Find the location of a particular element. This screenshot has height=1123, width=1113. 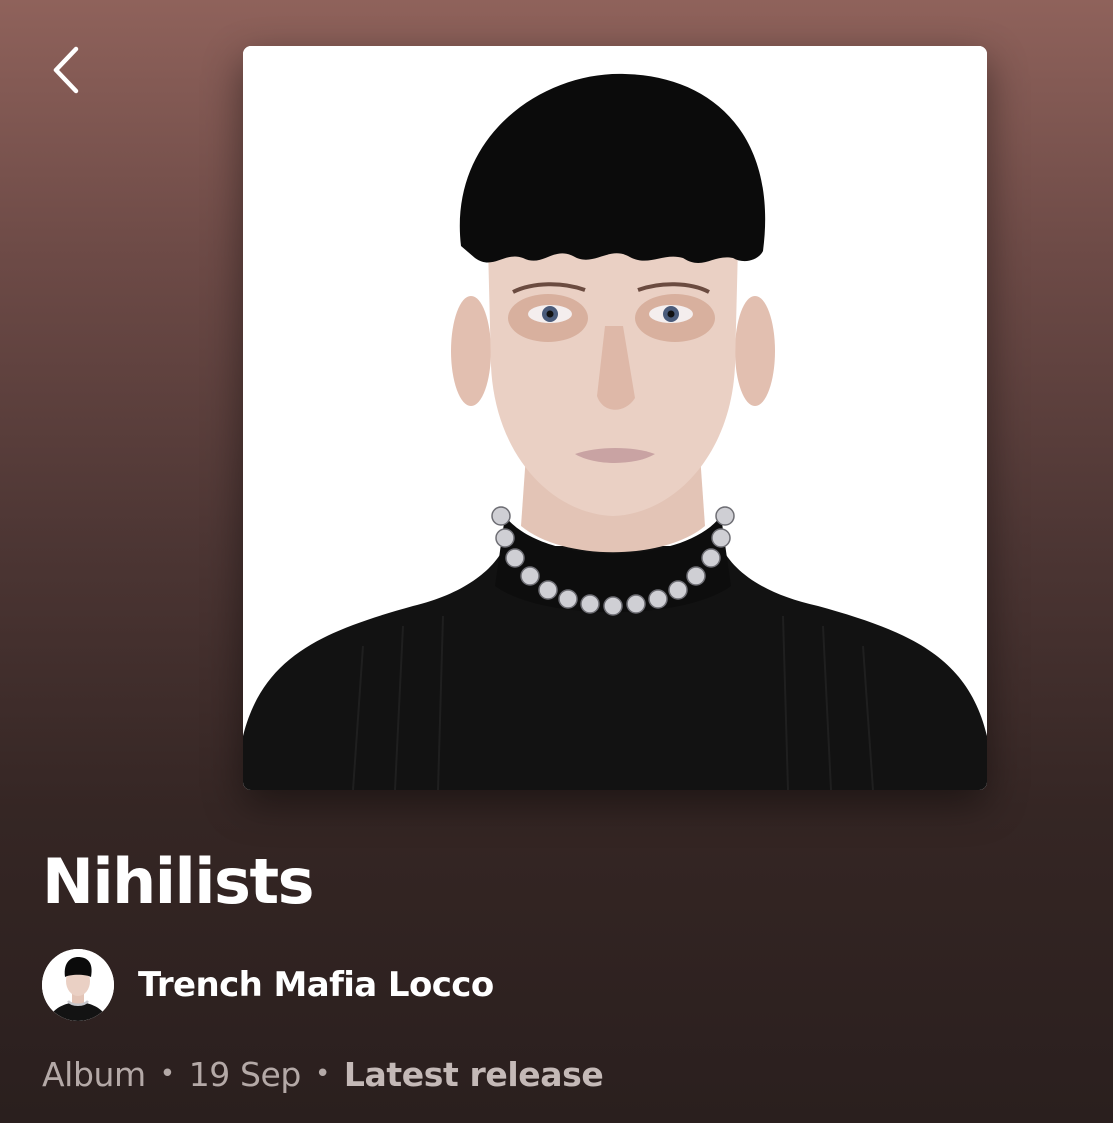

artist-avatar is located at coordinates (78, 985).